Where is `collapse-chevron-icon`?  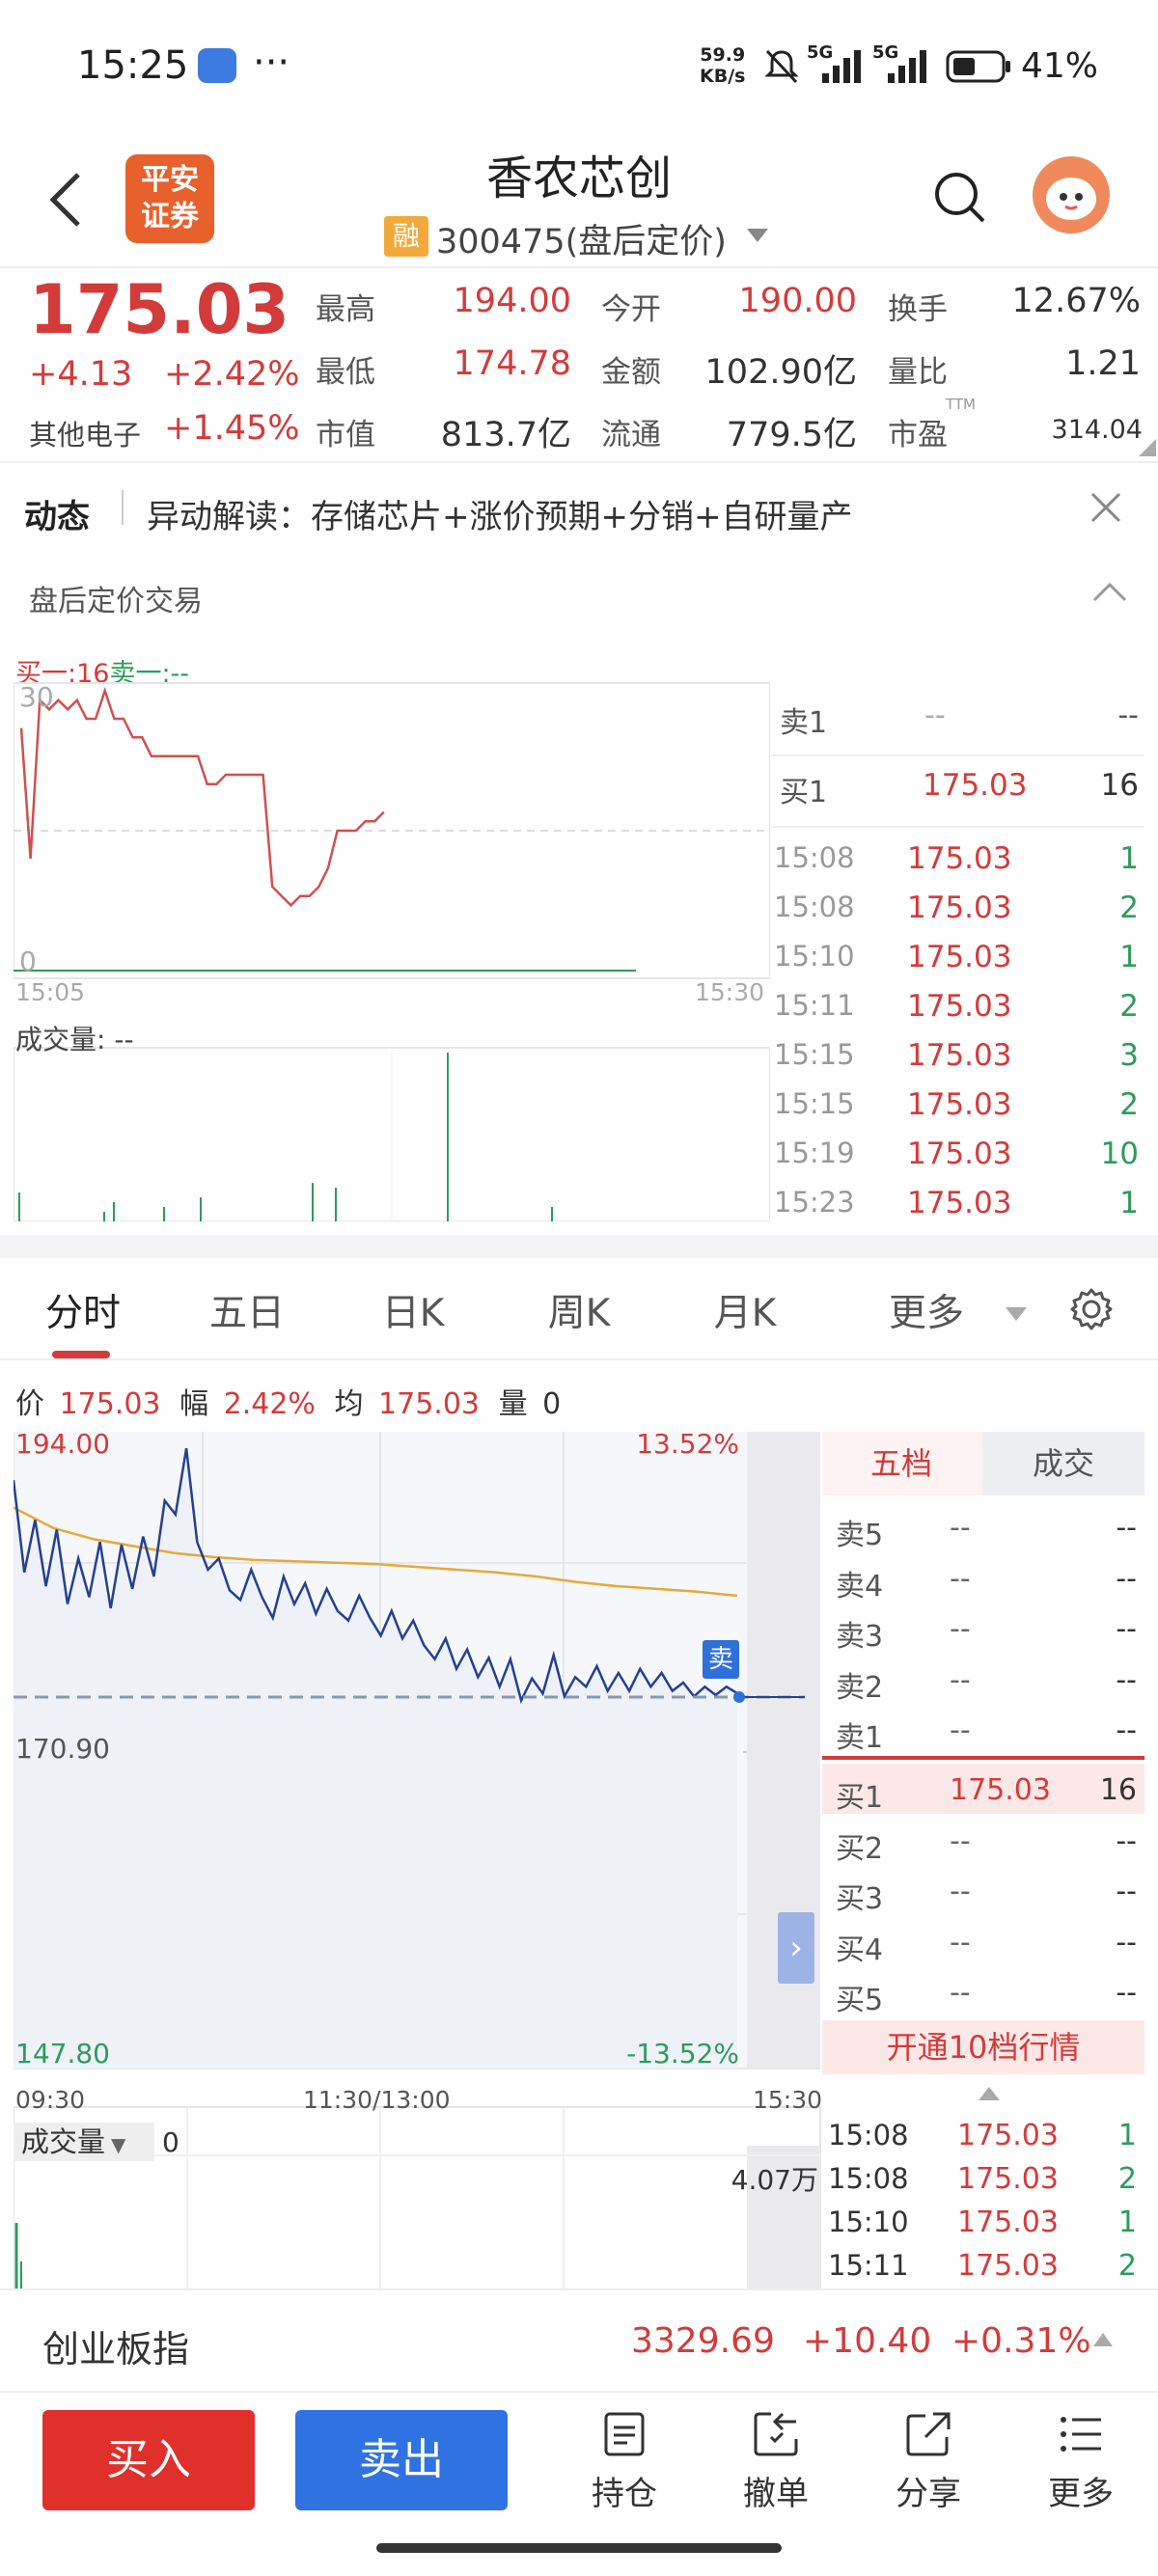 collapse-chevron-icon is located at coordinates (1109, 592).